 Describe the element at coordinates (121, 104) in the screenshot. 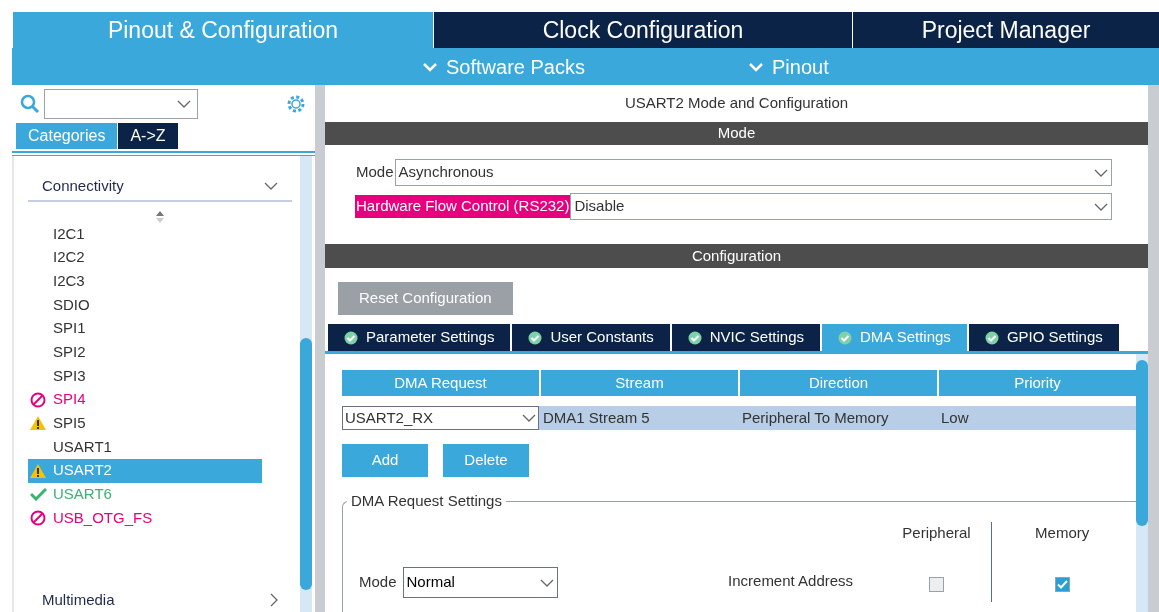

I see `search-field` at that location.